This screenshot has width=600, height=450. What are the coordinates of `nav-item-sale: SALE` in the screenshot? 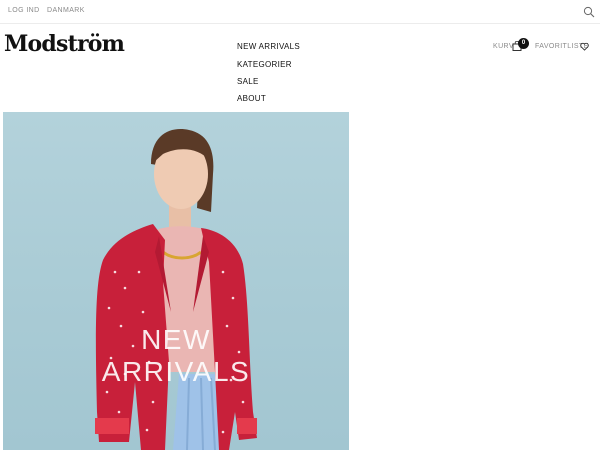 It's located at (248, 81).